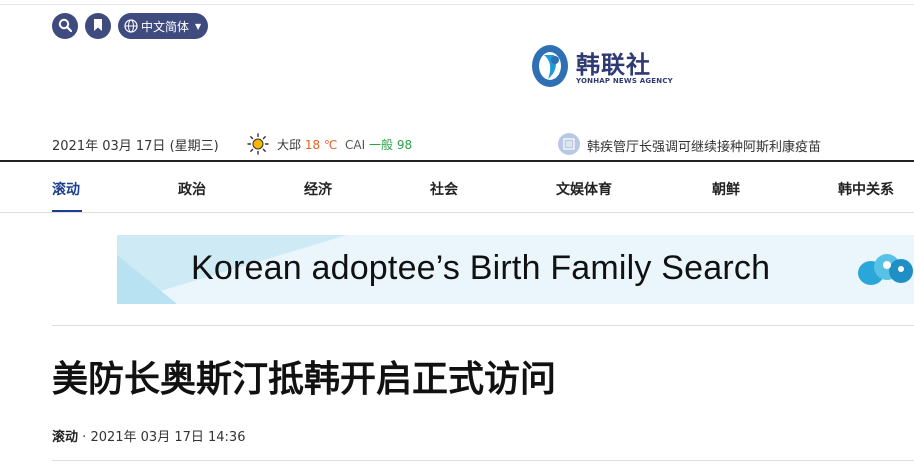 This screenshot has height=464, width=914. I want to click on nav-bottom-border, so click(457, 212).